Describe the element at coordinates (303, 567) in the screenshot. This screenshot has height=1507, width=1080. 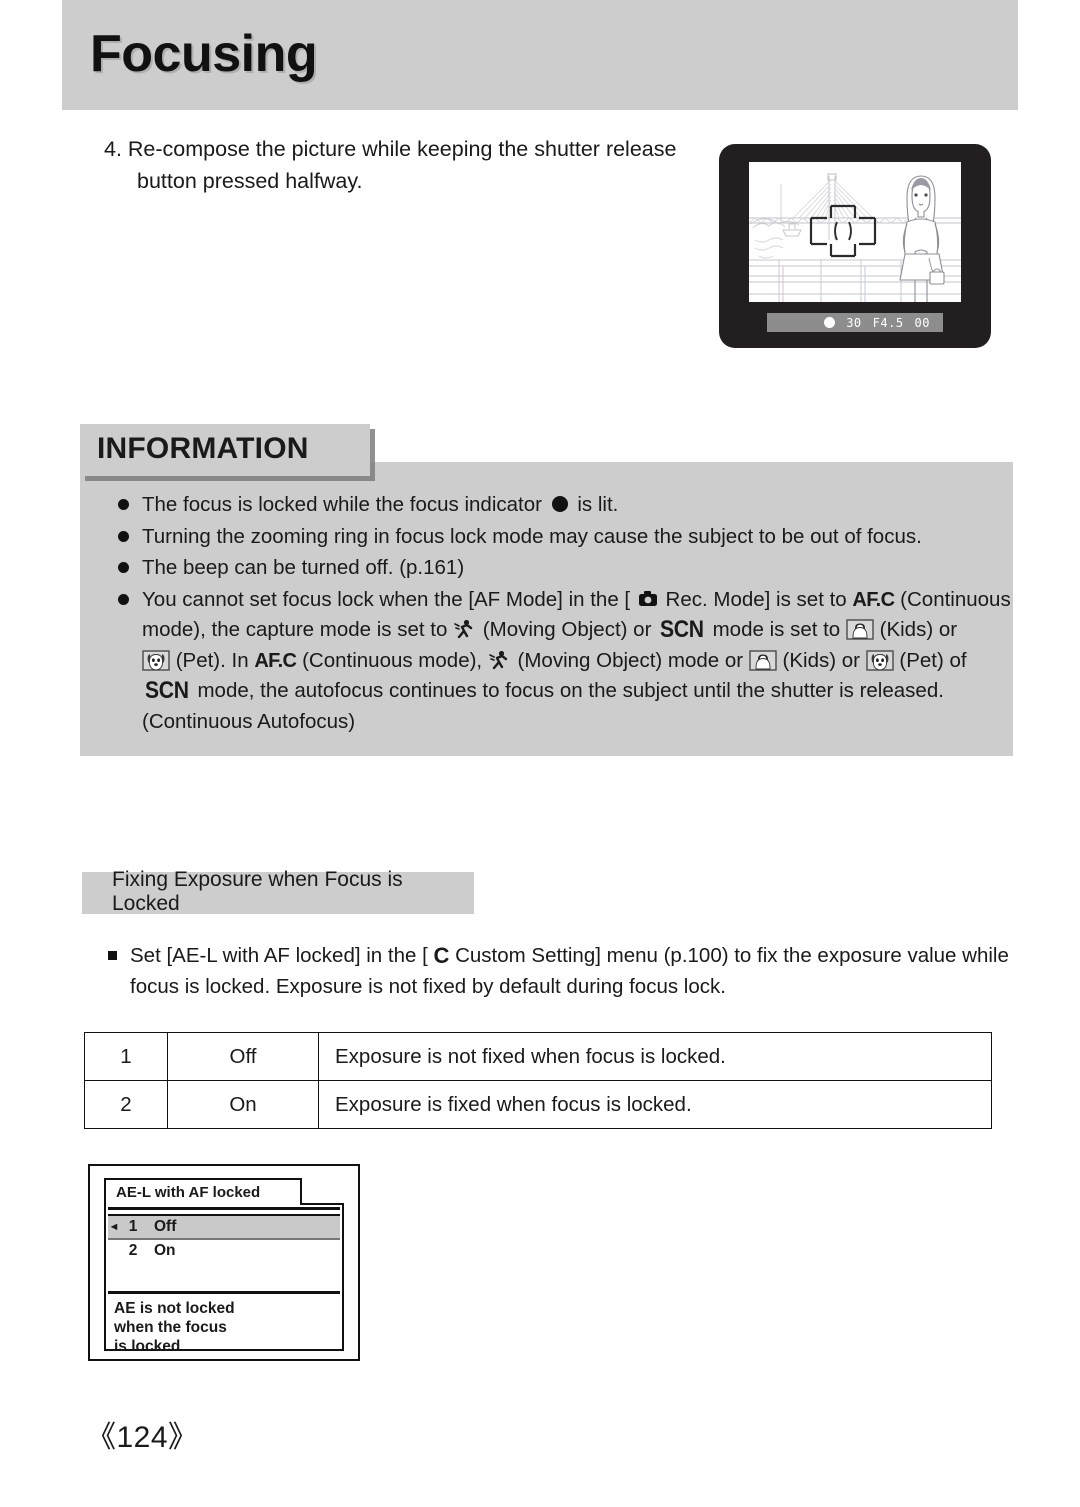
I see `info-text: The beep can be turned off. (p.161)` at that location.